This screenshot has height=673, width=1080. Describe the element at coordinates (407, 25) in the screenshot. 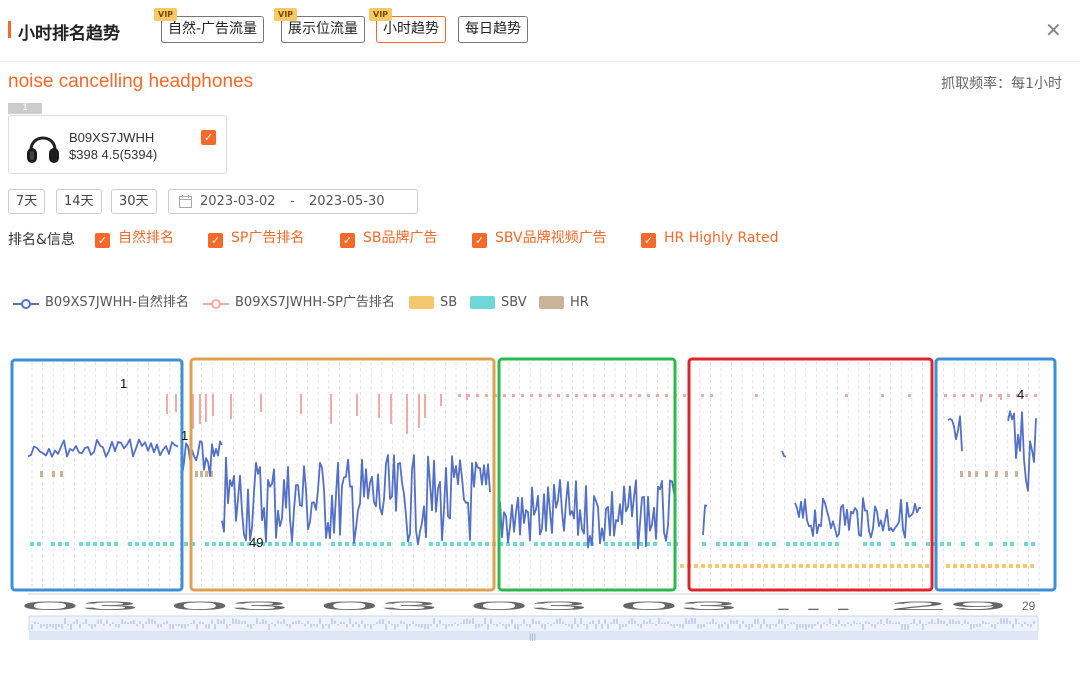

I see `tab-hourly-trend: VIP 小时趋势` at that location.